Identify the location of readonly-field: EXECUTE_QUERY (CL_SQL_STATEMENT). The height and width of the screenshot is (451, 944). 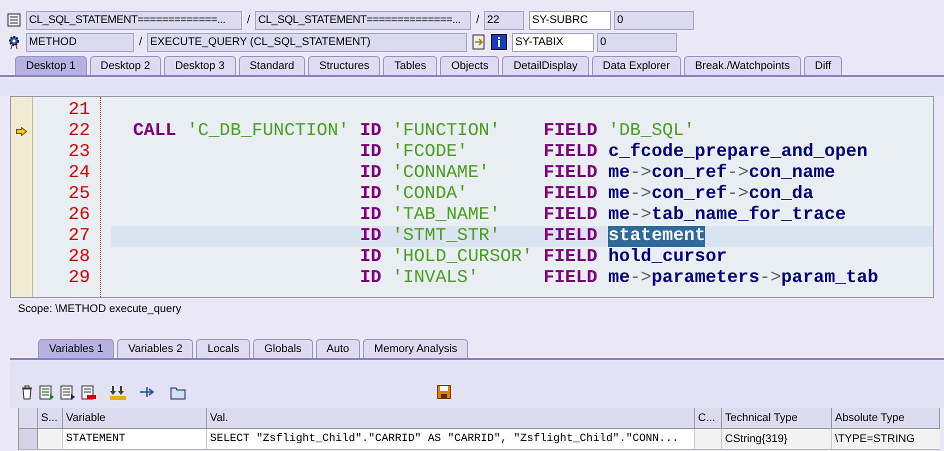
(307, 42).